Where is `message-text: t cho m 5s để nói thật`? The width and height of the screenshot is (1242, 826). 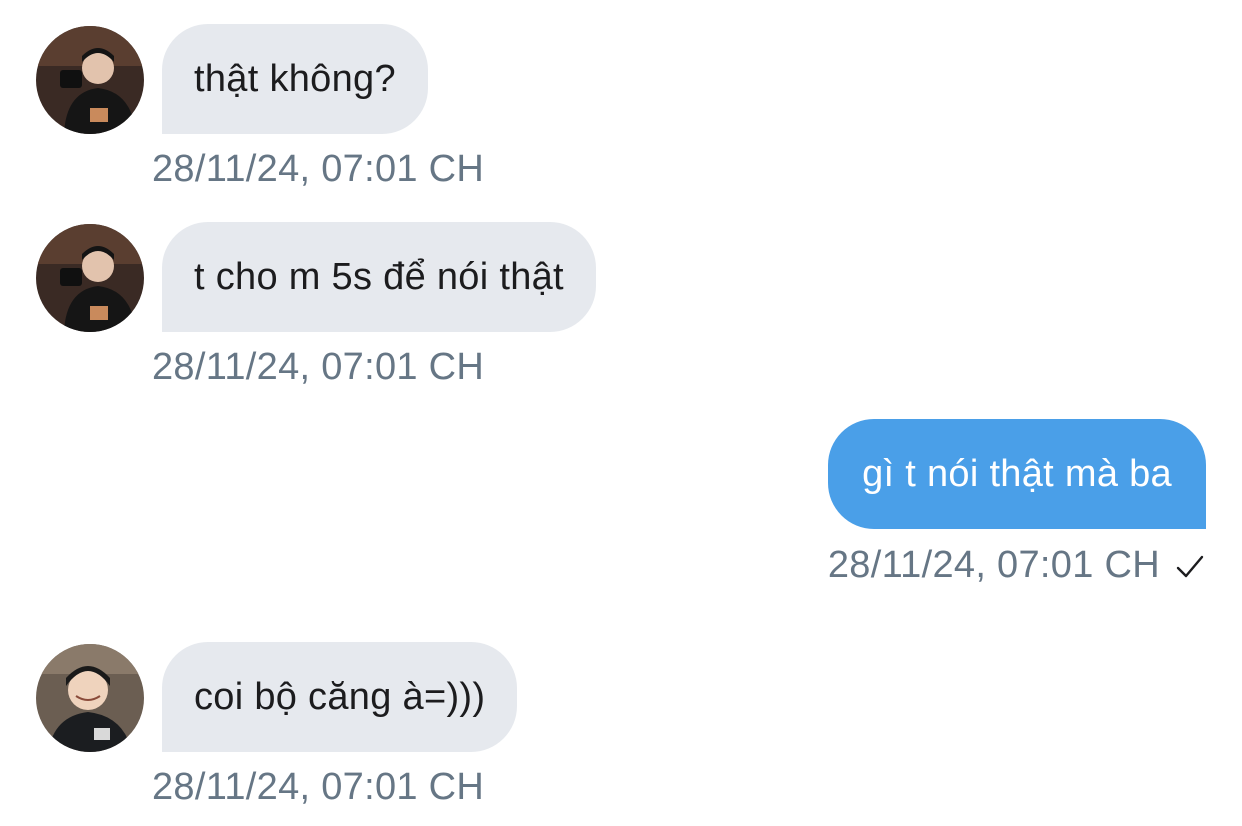 message-text: t cho m 5s để nói thật is located at coordinates (379, 276).